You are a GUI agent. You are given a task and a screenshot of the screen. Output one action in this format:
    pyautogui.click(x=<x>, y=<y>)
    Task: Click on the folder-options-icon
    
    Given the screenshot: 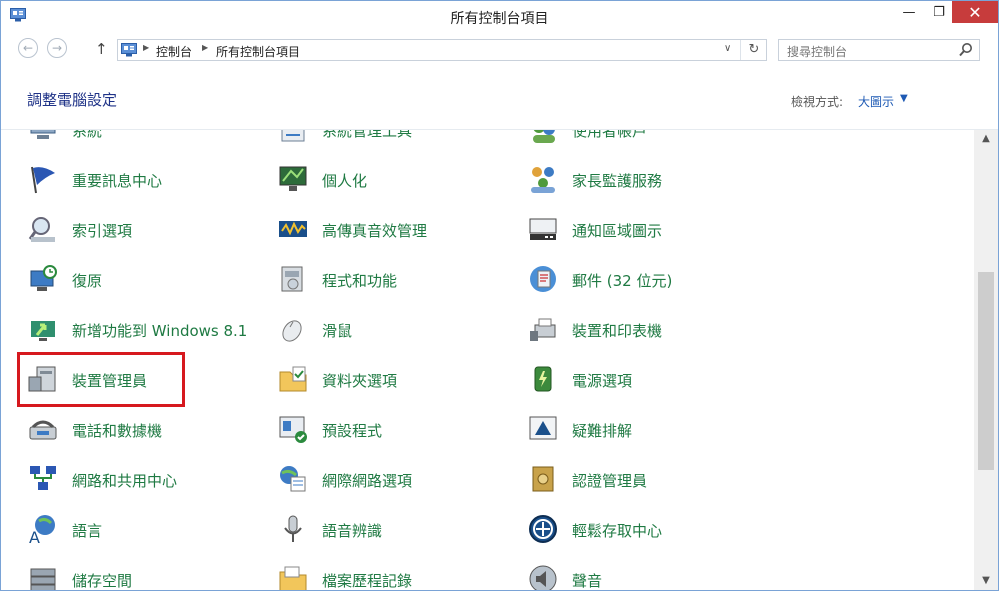 What is the action you would take?
    pyautogui.click(x=293, y=379)
    